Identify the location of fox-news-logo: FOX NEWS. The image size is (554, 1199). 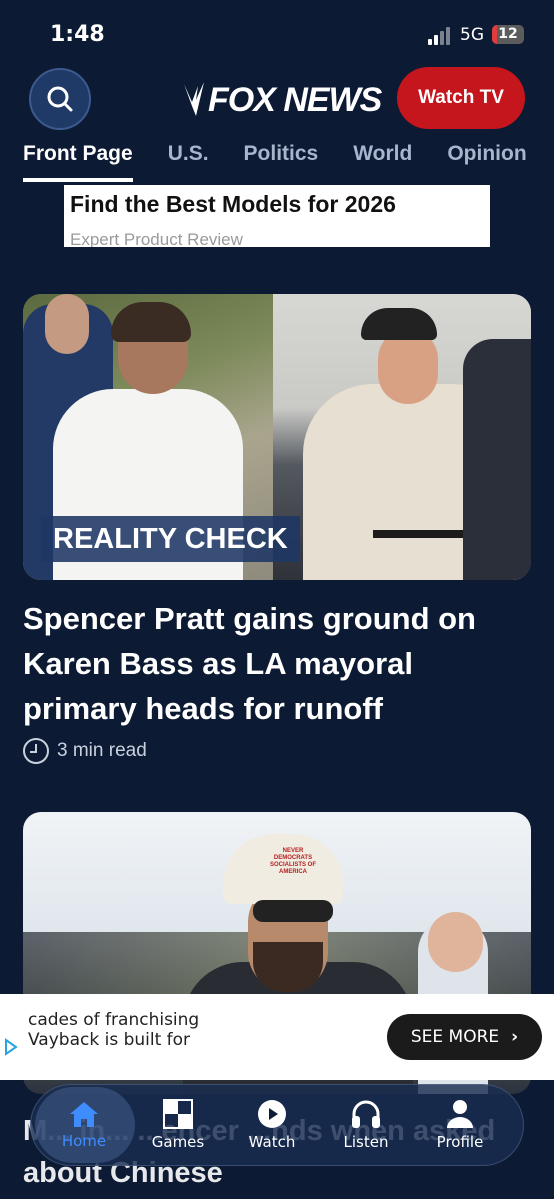
(281, 100).